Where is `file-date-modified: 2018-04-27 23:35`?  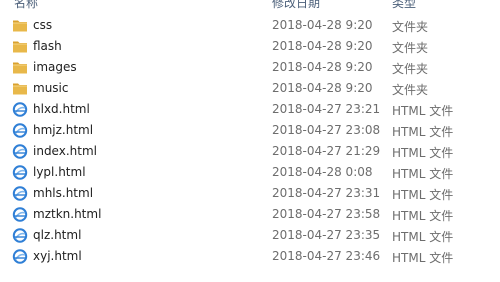 file-date-modified: 2018-04-27 23:35 is located at coordinates (326, 235).